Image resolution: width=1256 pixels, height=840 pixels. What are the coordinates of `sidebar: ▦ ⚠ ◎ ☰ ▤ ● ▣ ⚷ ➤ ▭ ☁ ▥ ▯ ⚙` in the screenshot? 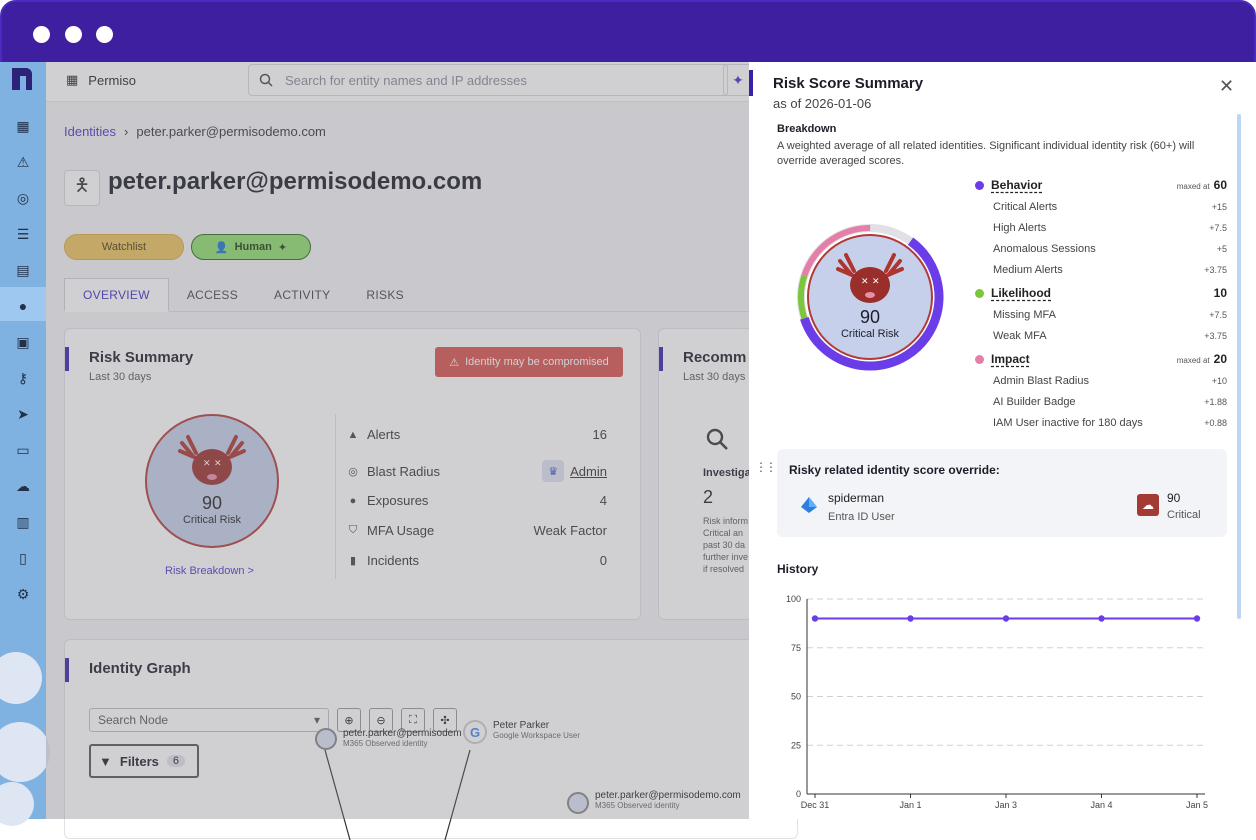 It's located at (25, 444).